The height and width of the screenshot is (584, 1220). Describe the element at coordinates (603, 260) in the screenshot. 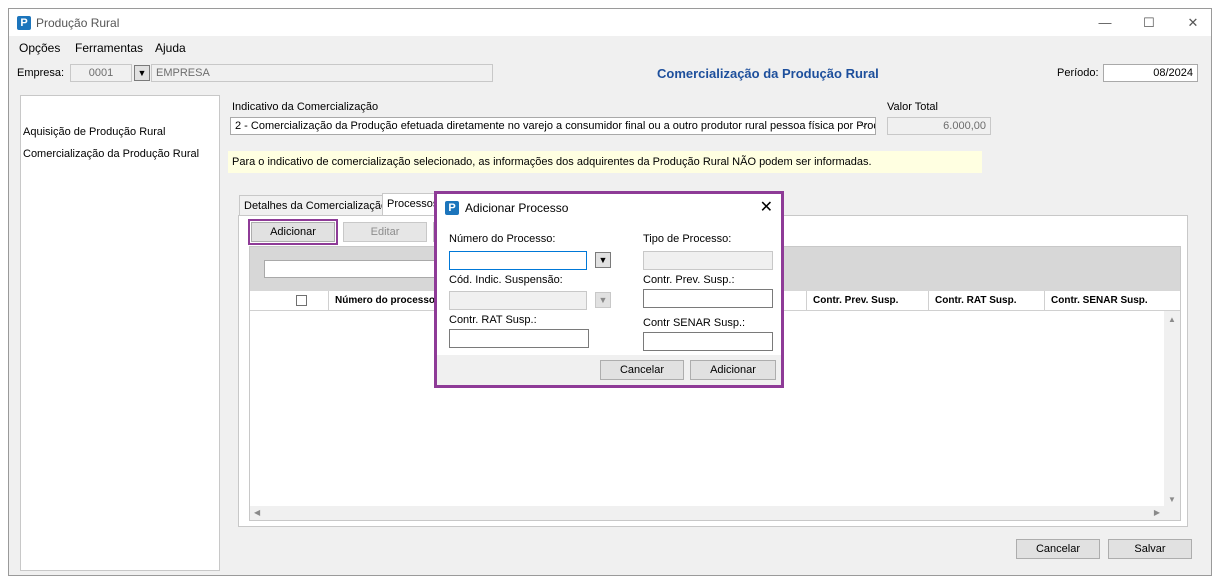

I see `numero-processo-dropdown-icon: ▼` at that location.